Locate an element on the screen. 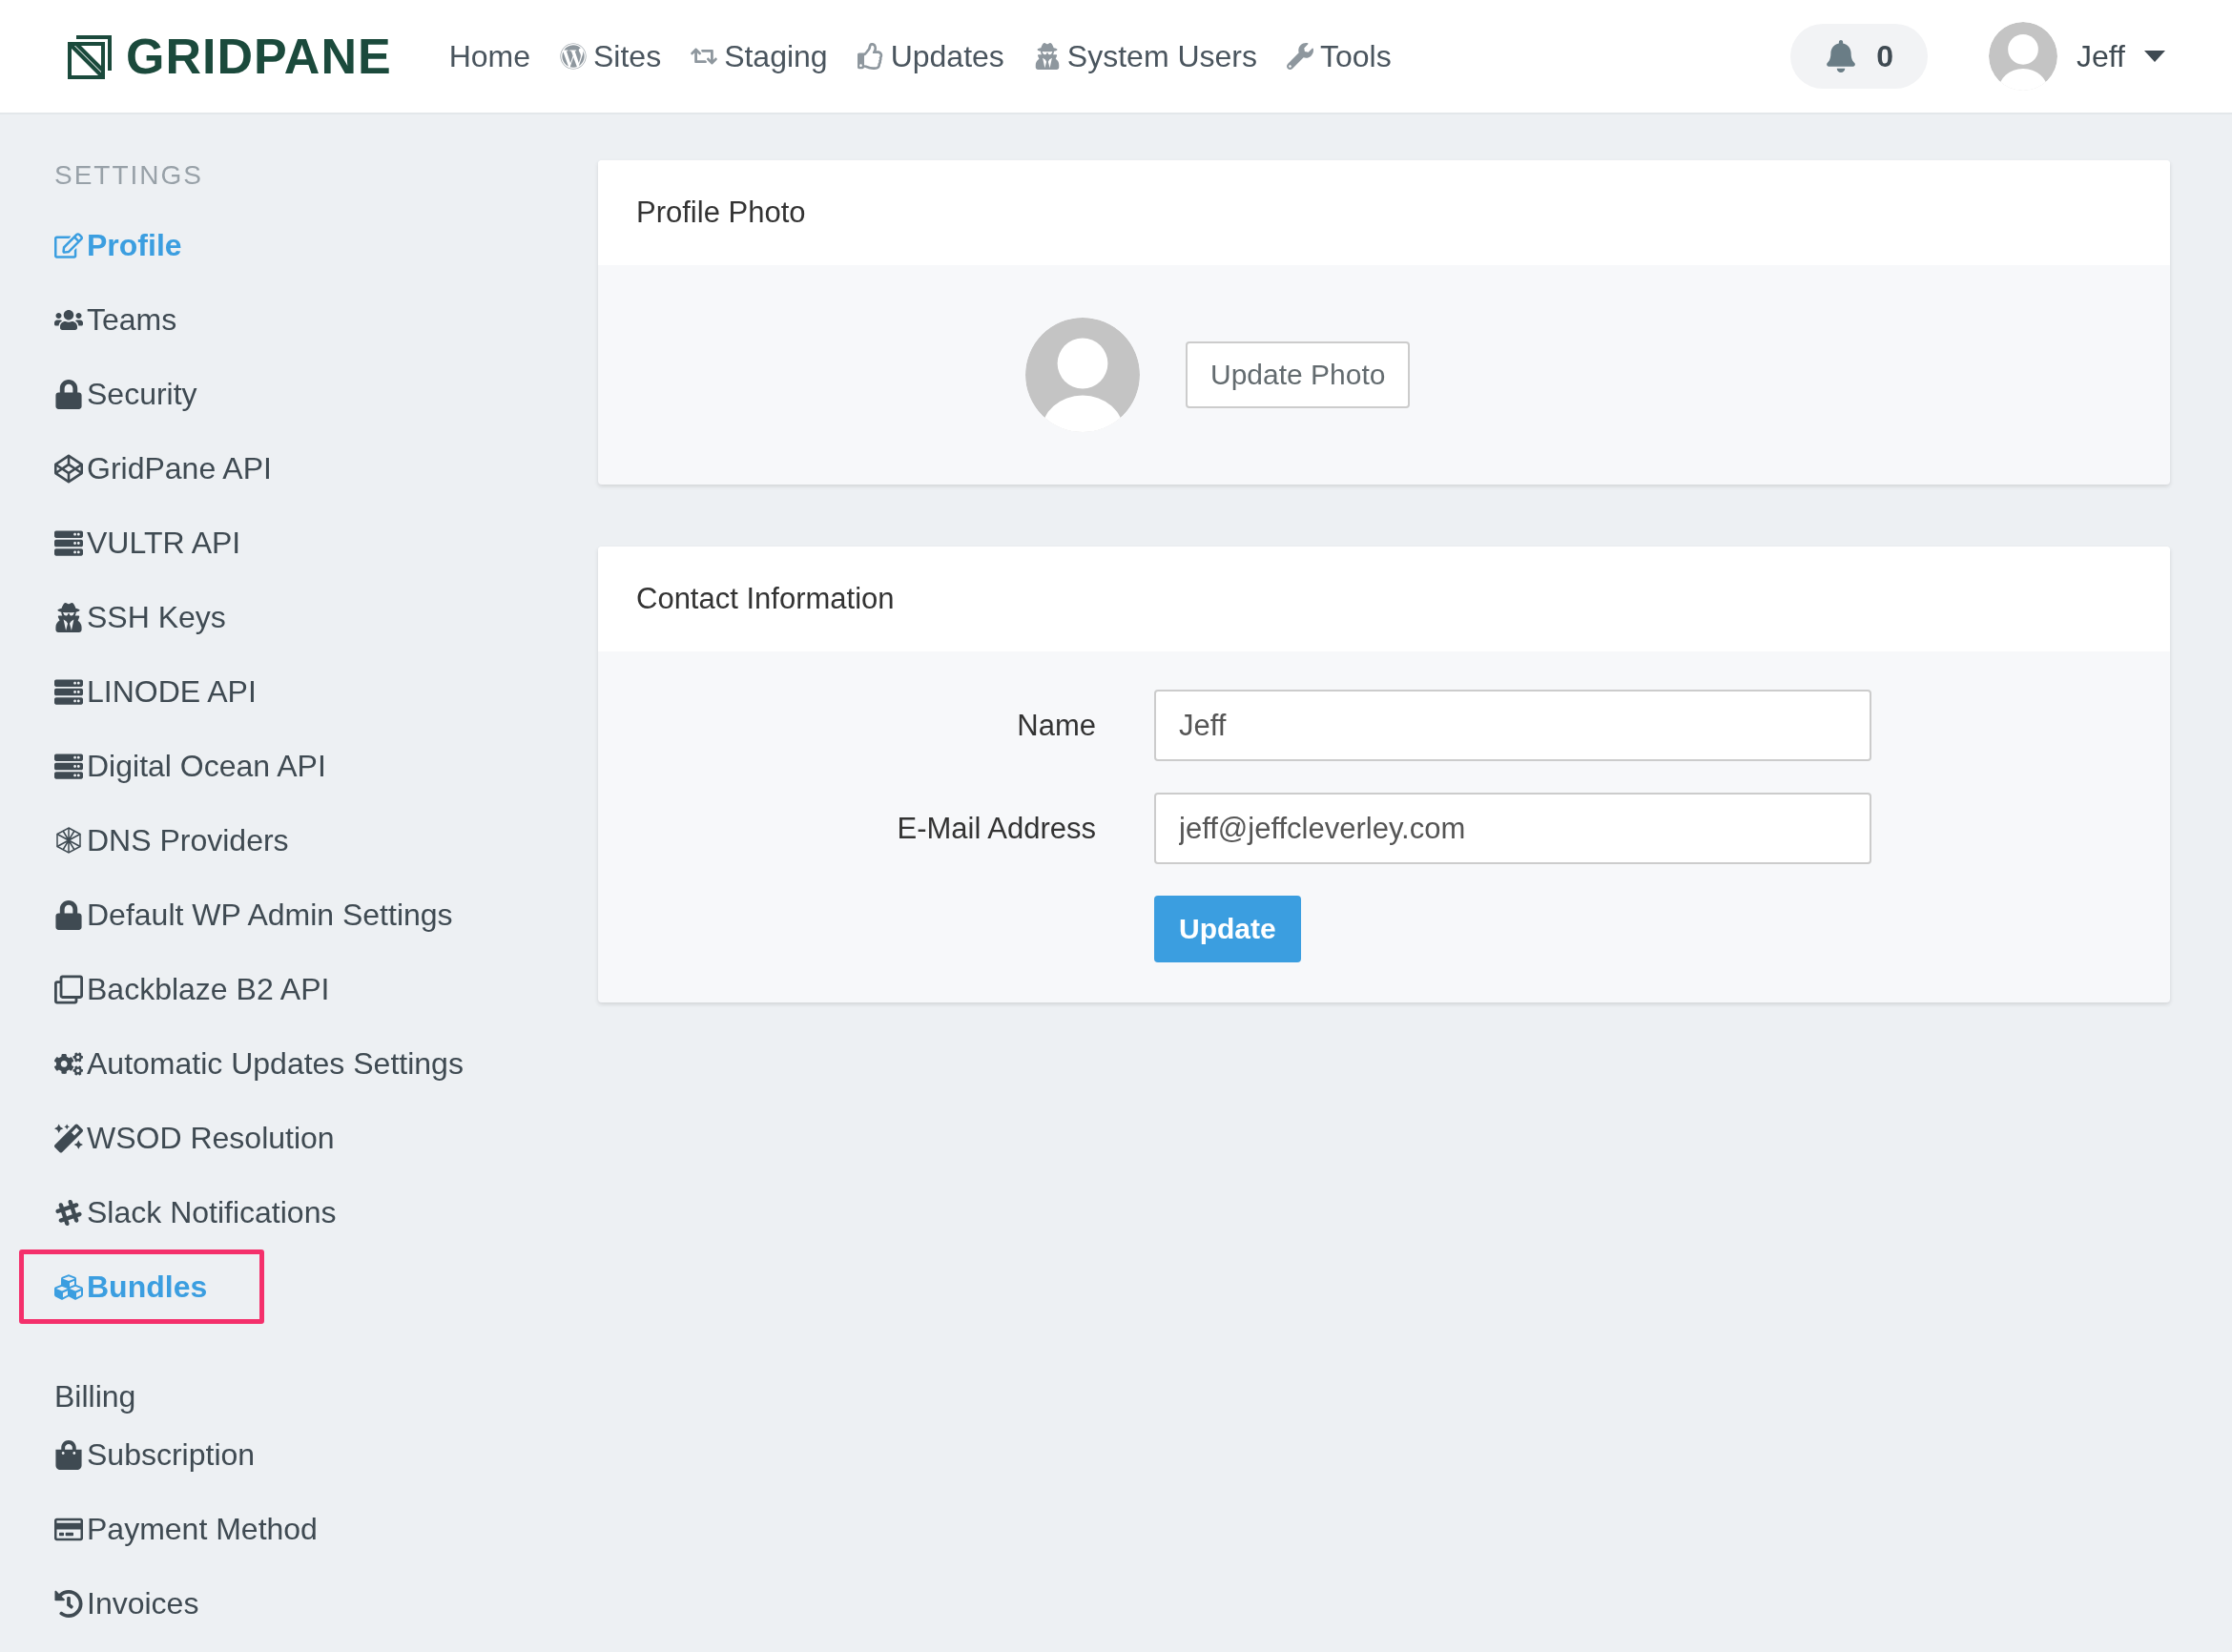 The image size is (2232, 1652). logo-icon is located at coordinates (90, 56).